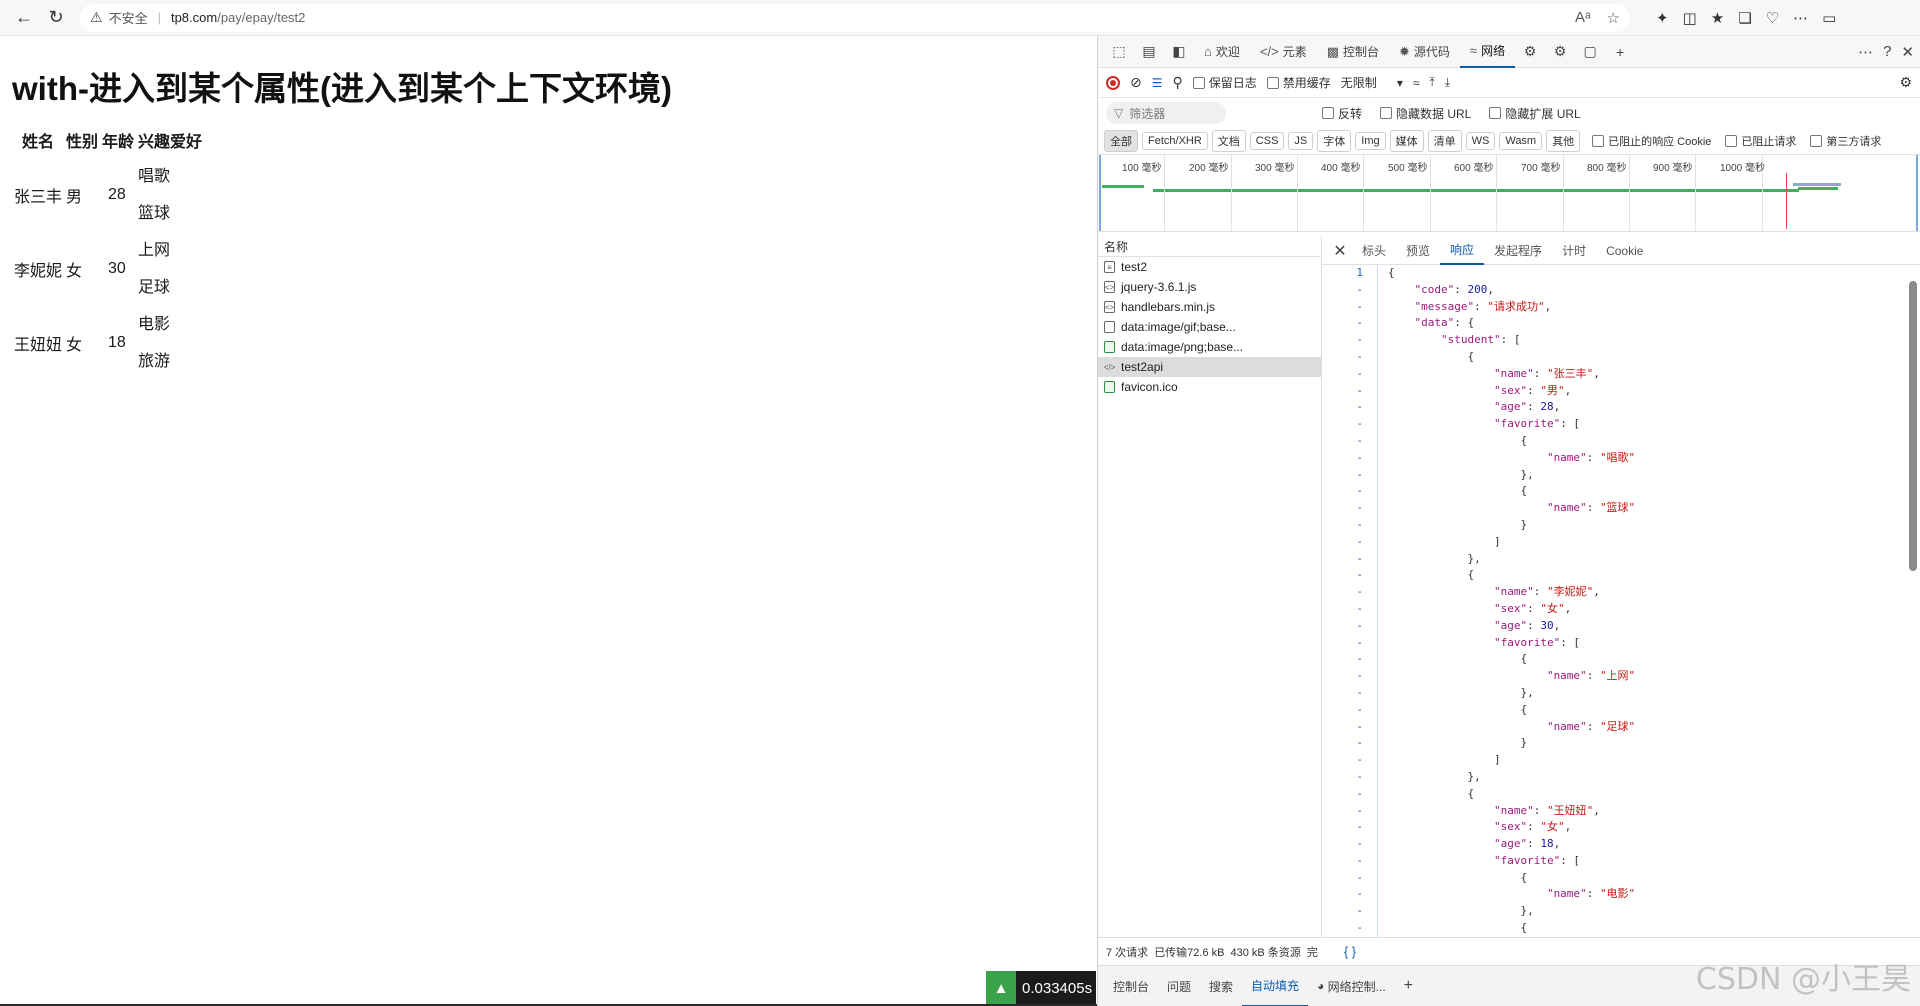  Describe the element at coordinates (1209, 307) in the screenshot. I see `request-row: <> handlebars.min.js` at that location.